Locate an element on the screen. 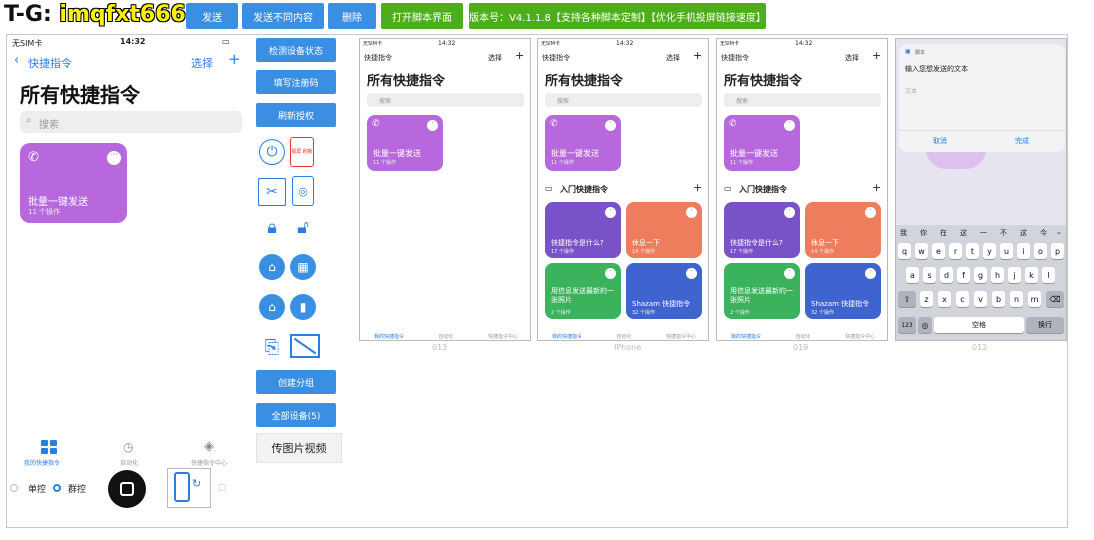  clean-icon: ⌂ is located at coordinates (272, 267).